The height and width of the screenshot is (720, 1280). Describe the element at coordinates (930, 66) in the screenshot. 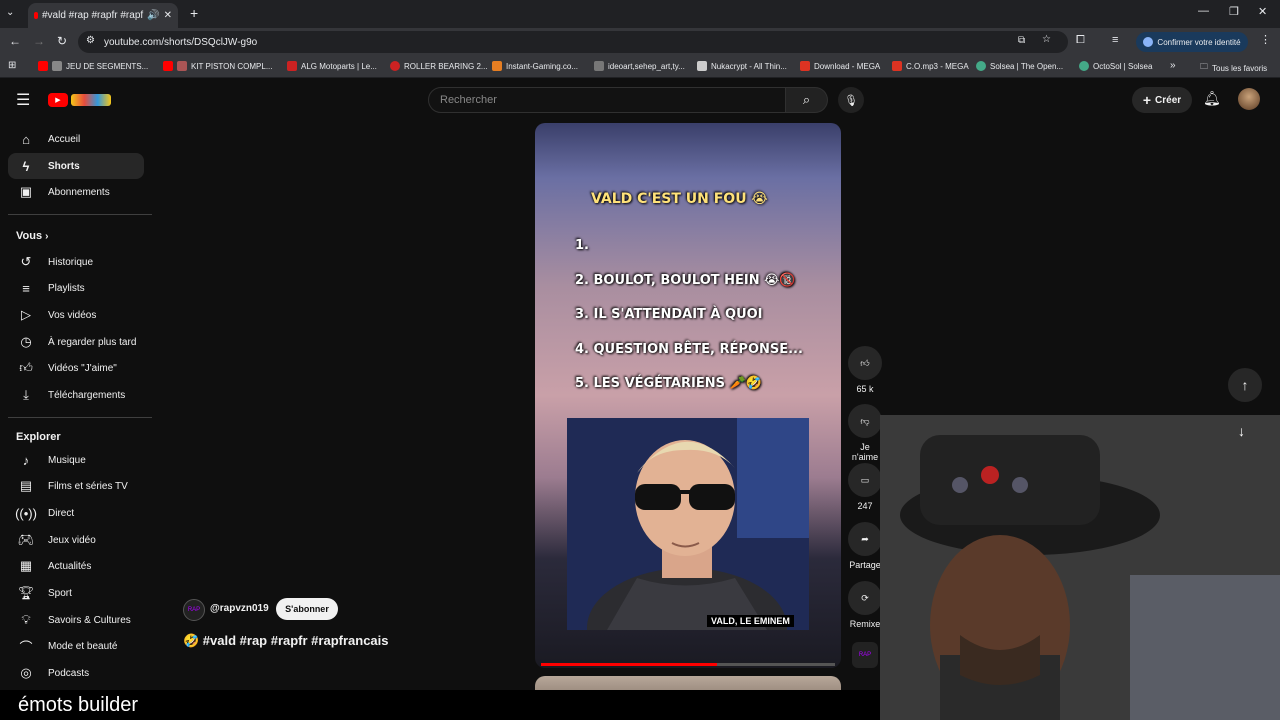

I see `bookmark-item: C.O.mp3 - MEGA` at that location.